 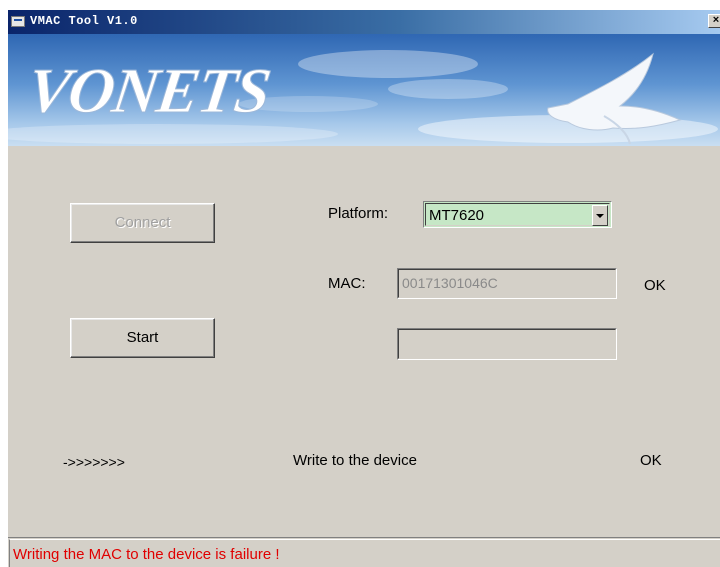 What do you see at coordinates (614, 98) in the screenshot?
I see `dove-icon` at bounding box center [614, 98].